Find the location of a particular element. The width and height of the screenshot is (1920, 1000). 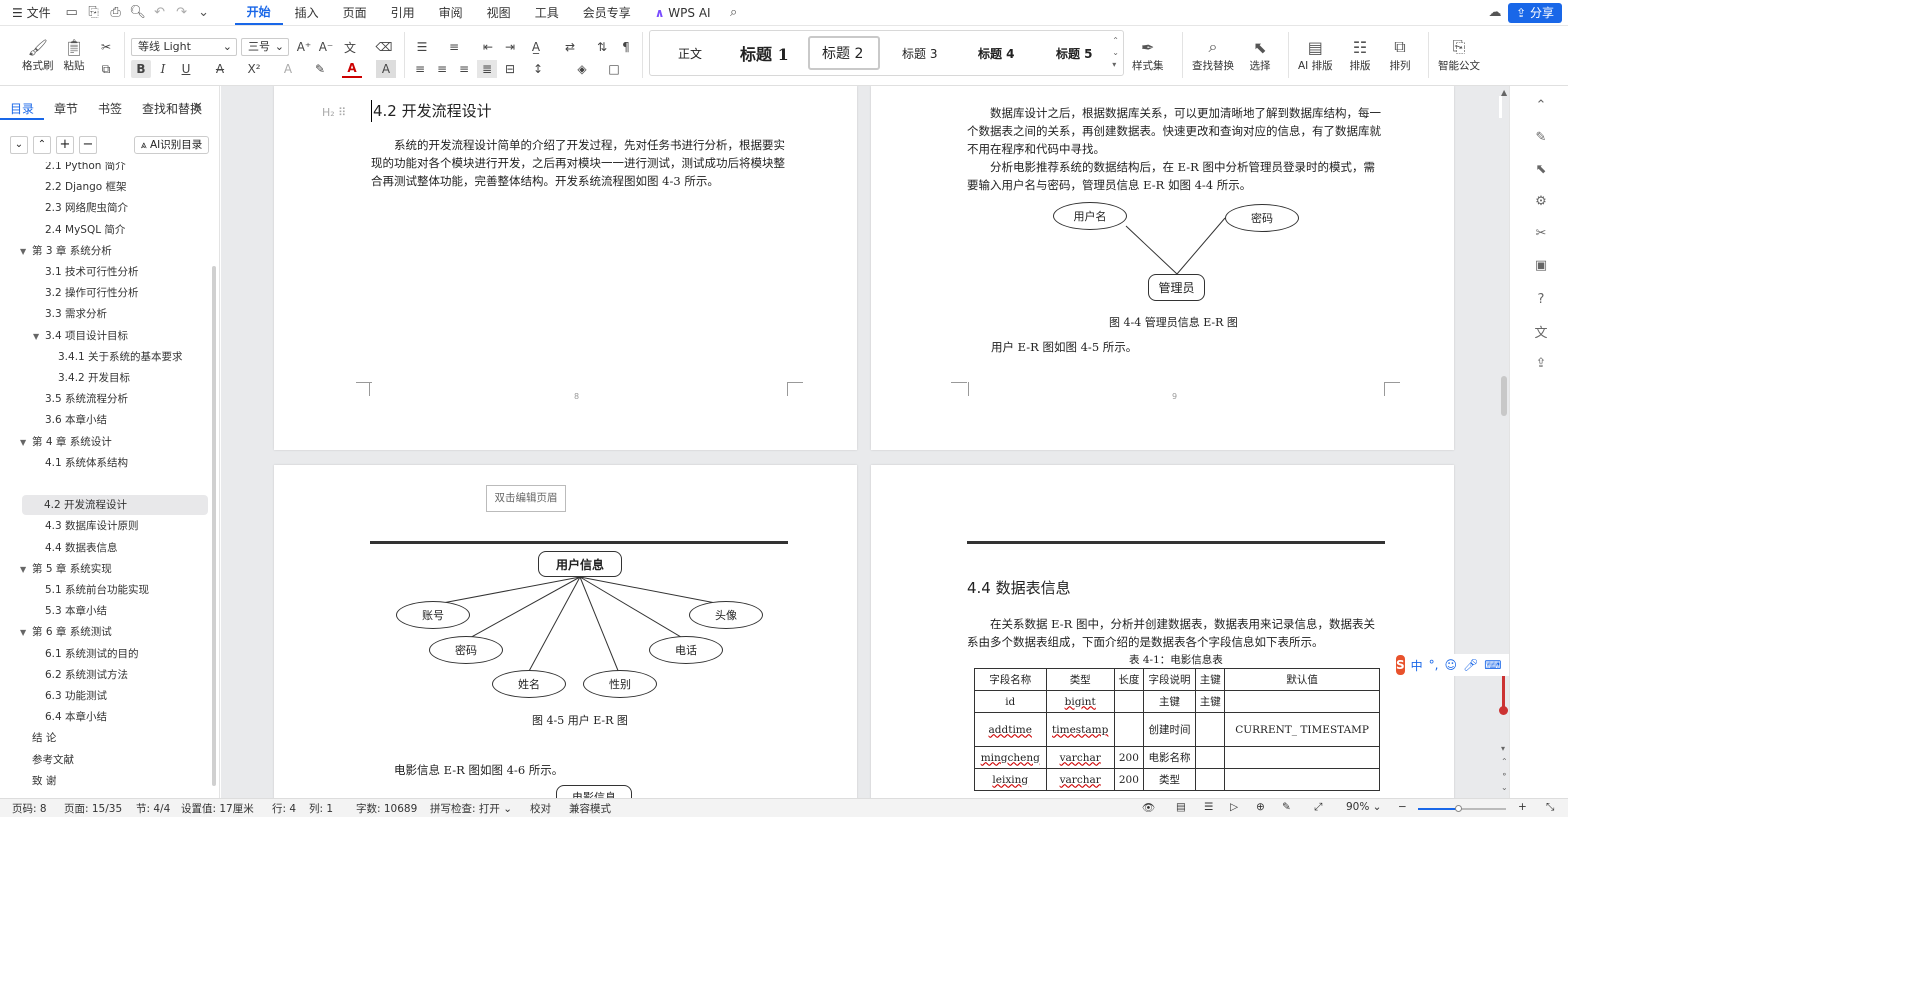

layout-button: ☷ 排版 is located at coordinates (1360, 54).